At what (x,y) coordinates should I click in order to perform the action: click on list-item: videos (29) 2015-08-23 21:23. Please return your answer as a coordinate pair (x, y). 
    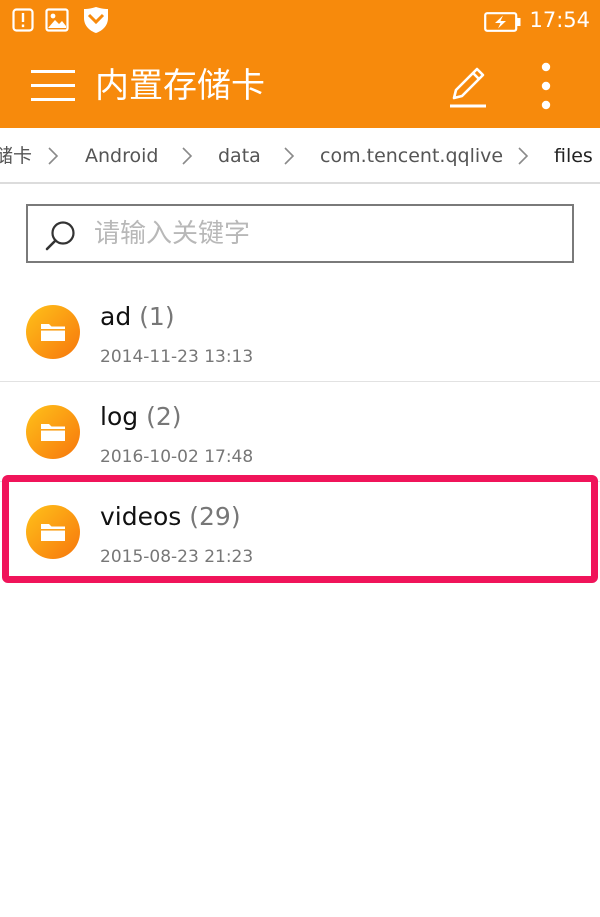
    Looking at the image, I should click on (300, 532).